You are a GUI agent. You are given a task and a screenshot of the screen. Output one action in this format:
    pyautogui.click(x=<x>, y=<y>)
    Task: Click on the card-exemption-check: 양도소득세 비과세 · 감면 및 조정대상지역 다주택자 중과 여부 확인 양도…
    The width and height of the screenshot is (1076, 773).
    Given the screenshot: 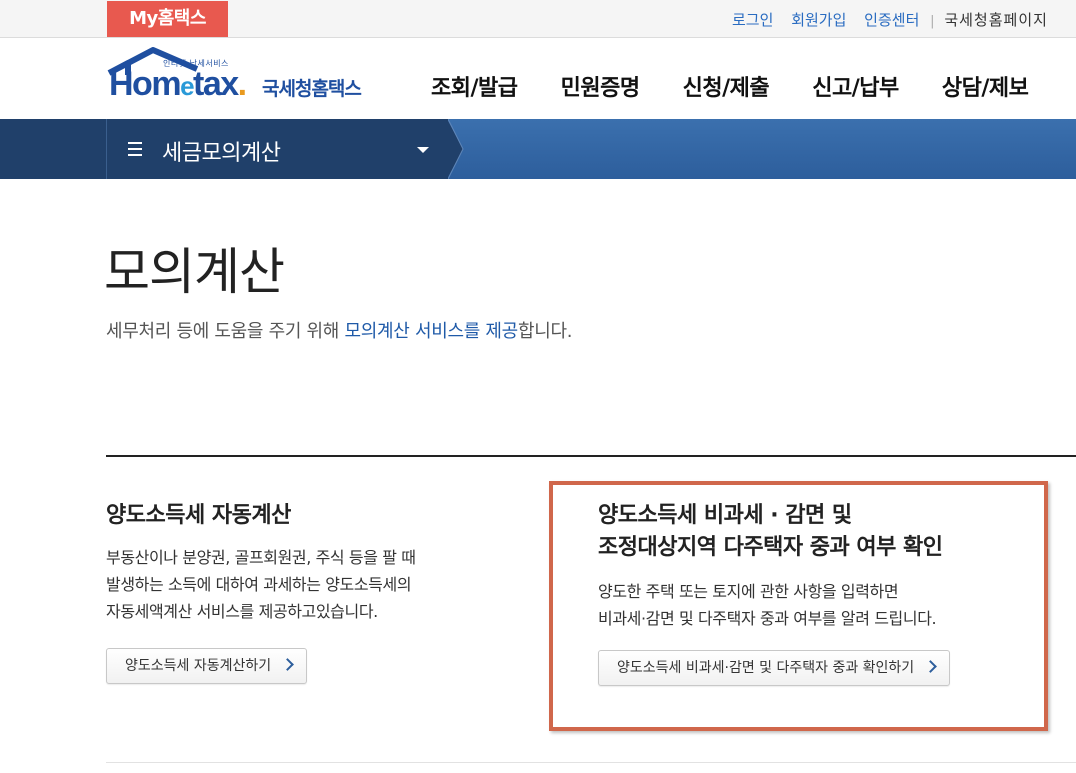 What is the action you would take?
    pyautogui.click(x=818, y=593)
    